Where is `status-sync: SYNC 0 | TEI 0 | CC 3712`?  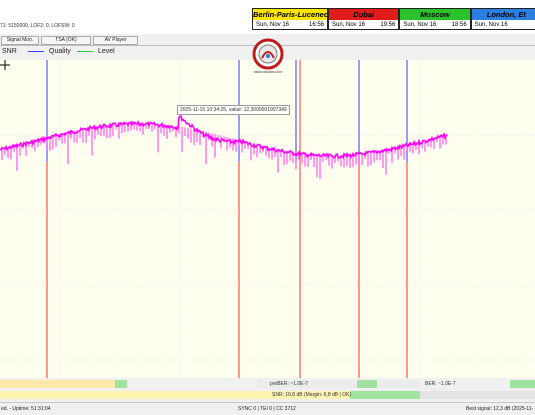
status-sync: SYNC 0 | TEI 0 | CC 3712 is located at coordinates (267, 409).